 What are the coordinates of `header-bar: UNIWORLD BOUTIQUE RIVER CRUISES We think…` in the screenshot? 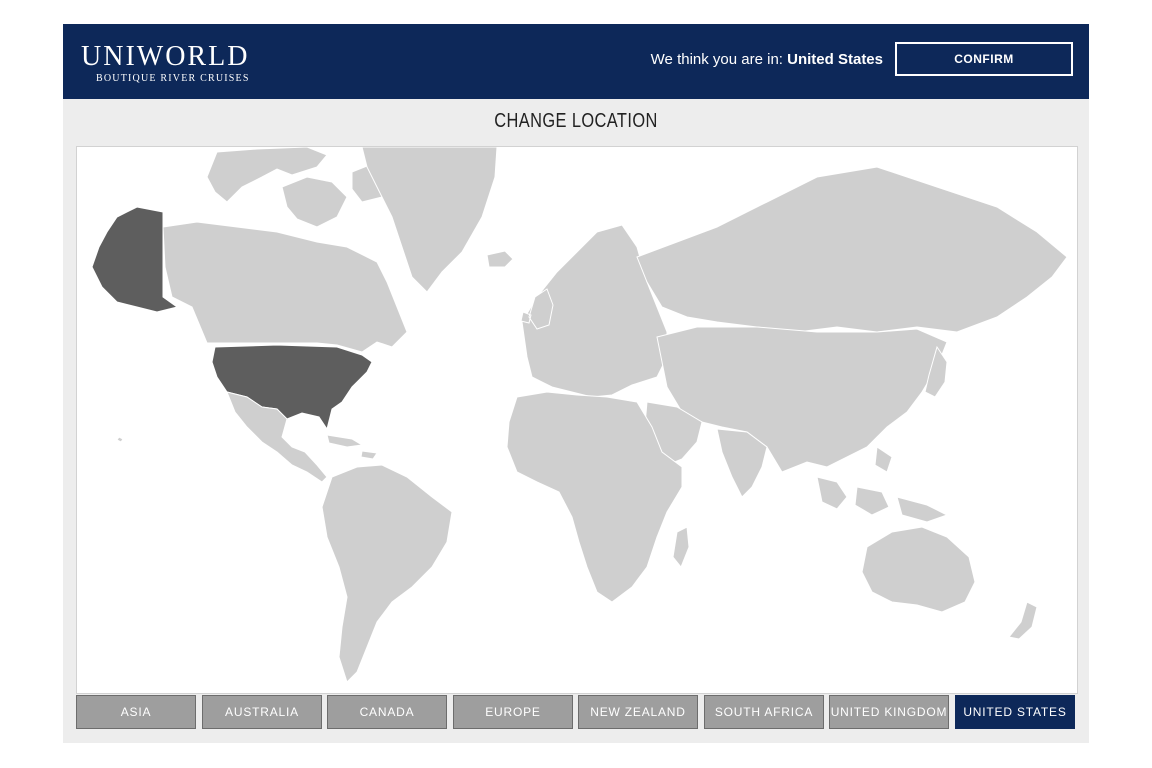 It's located at (576, 61).